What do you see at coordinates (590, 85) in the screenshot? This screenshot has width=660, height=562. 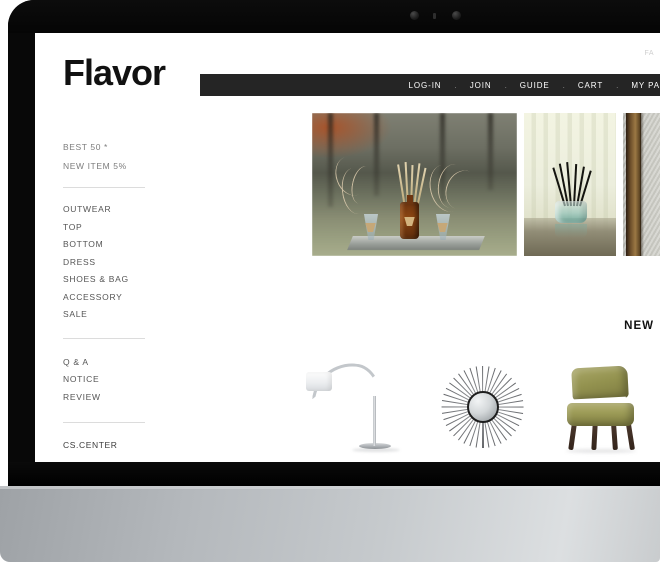 I see `nav-item-cart: CART` at bounding box center [590, 85].